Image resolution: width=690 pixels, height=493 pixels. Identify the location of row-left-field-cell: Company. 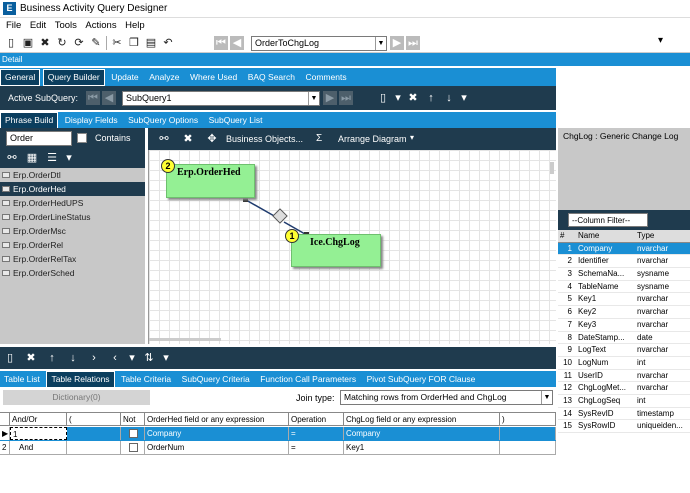
(217, 433).